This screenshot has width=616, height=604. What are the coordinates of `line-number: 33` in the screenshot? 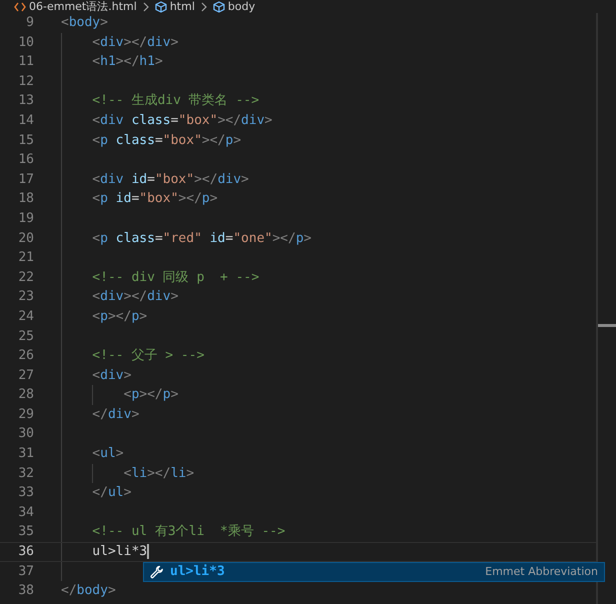 It's located at (25, 493).